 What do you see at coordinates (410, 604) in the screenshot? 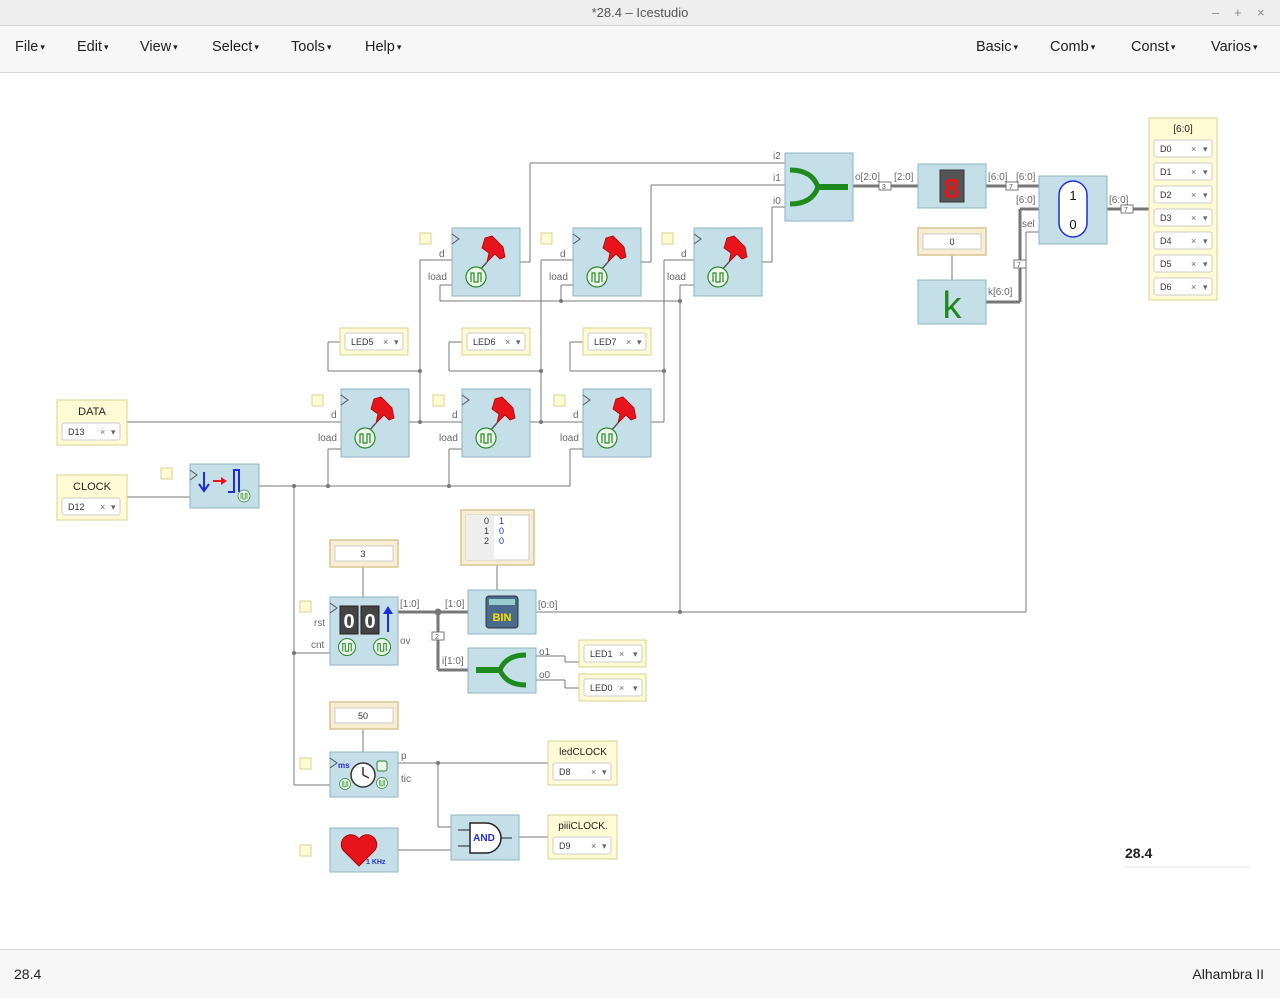
I see `port-cnt-bus-label: [1:0]` at bounding box center [410, 604].